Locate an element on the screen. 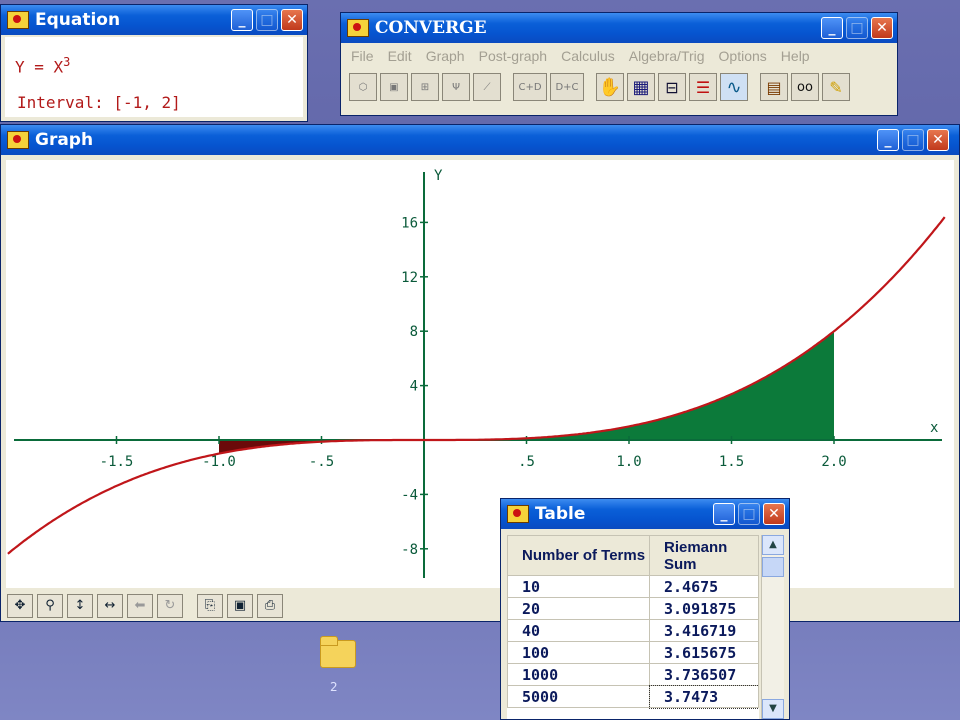  back-arrow-icon: ⬅ is located at coordinates (140, 606).